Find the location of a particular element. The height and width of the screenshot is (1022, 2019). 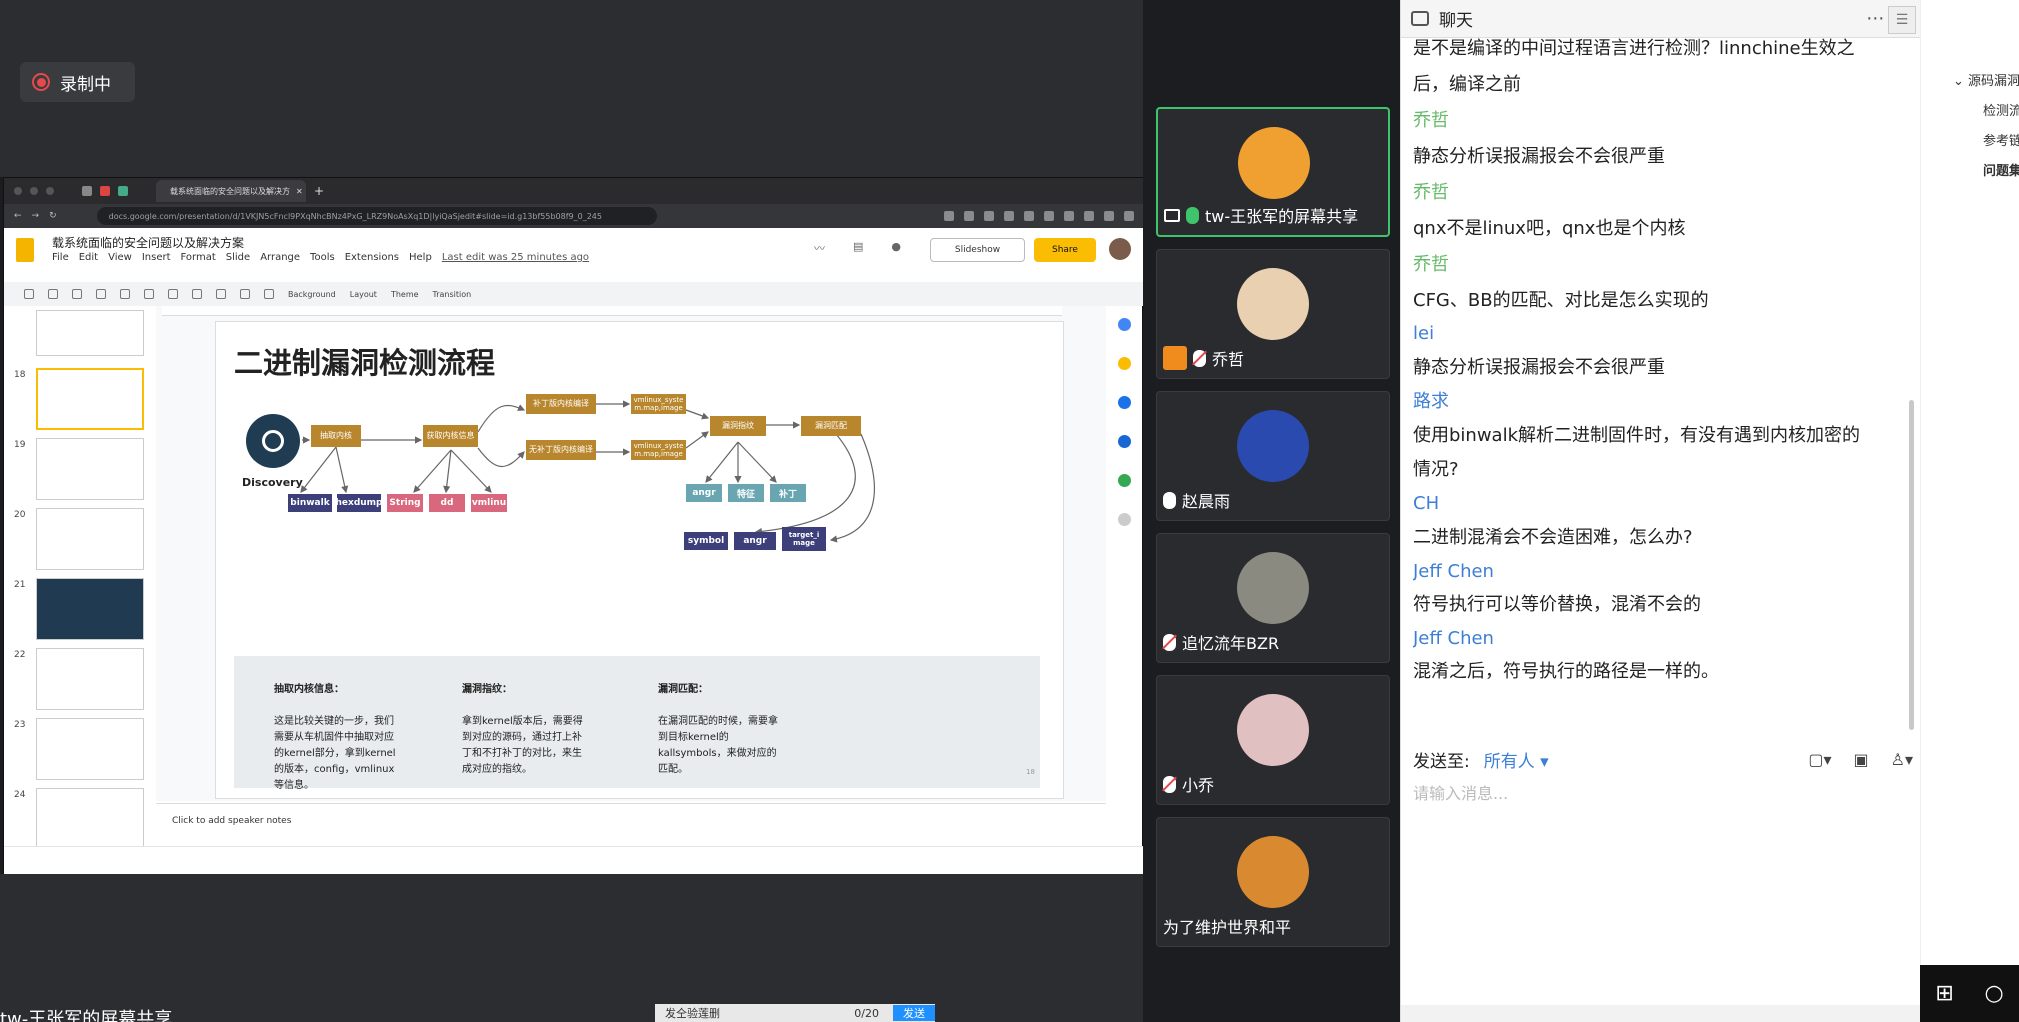

menu-help: Help is located at coordinates (420, 257).